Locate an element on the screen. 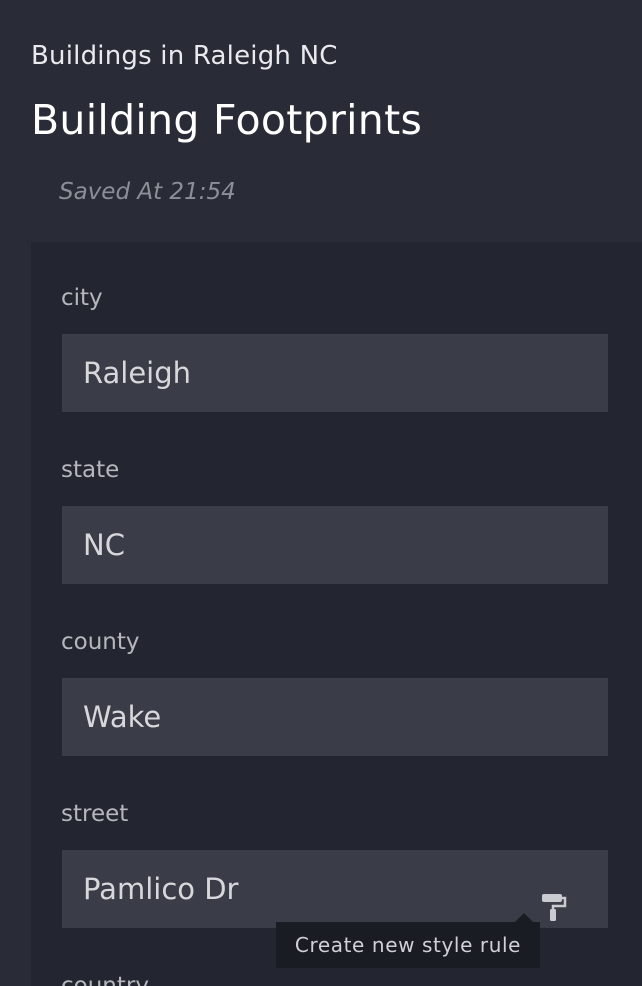  field-input-city: Raleigh is located at coordinates (335, 373).